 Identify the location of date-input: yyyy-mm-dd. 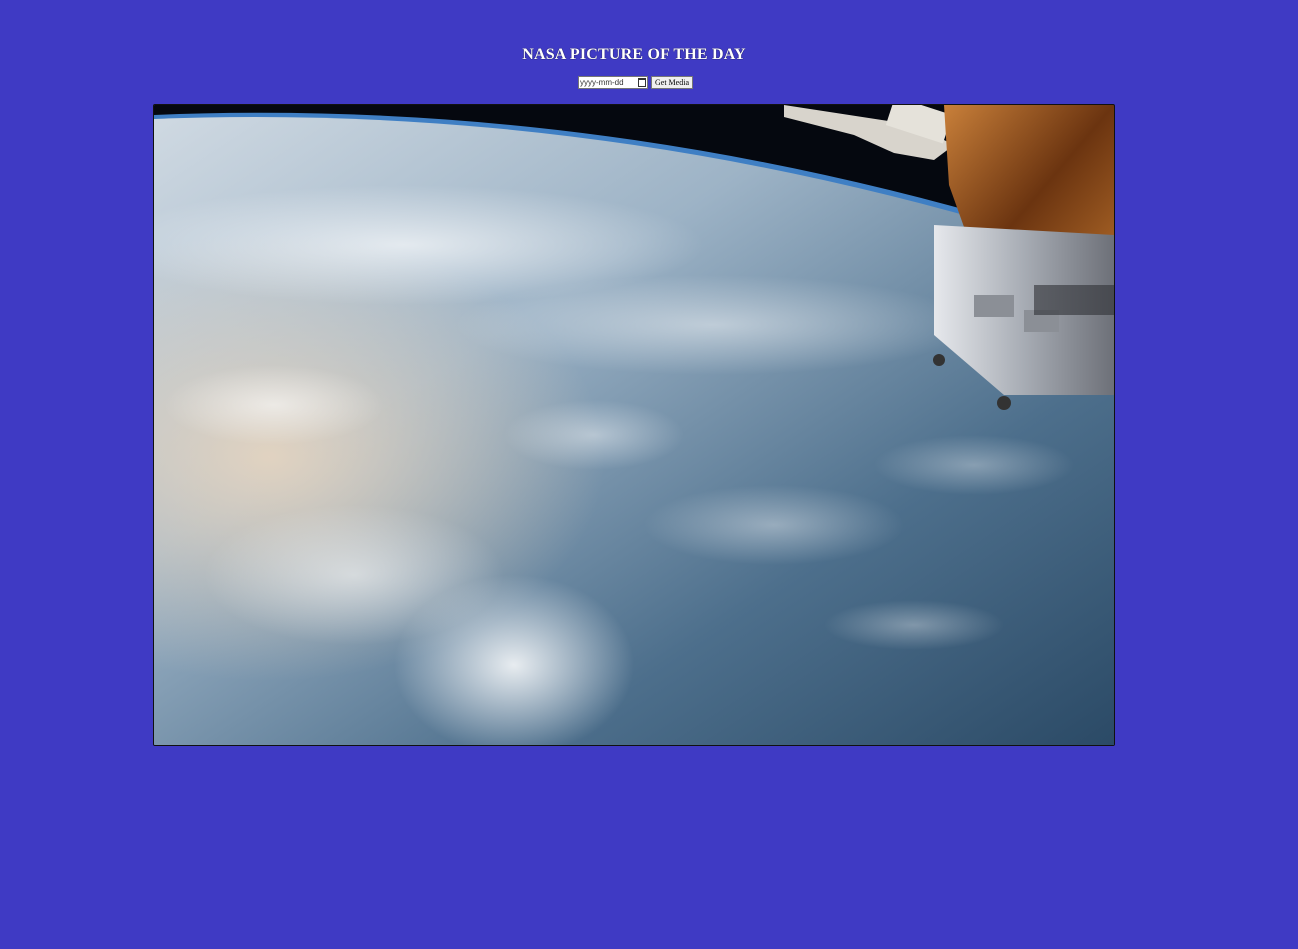
(613, 82).